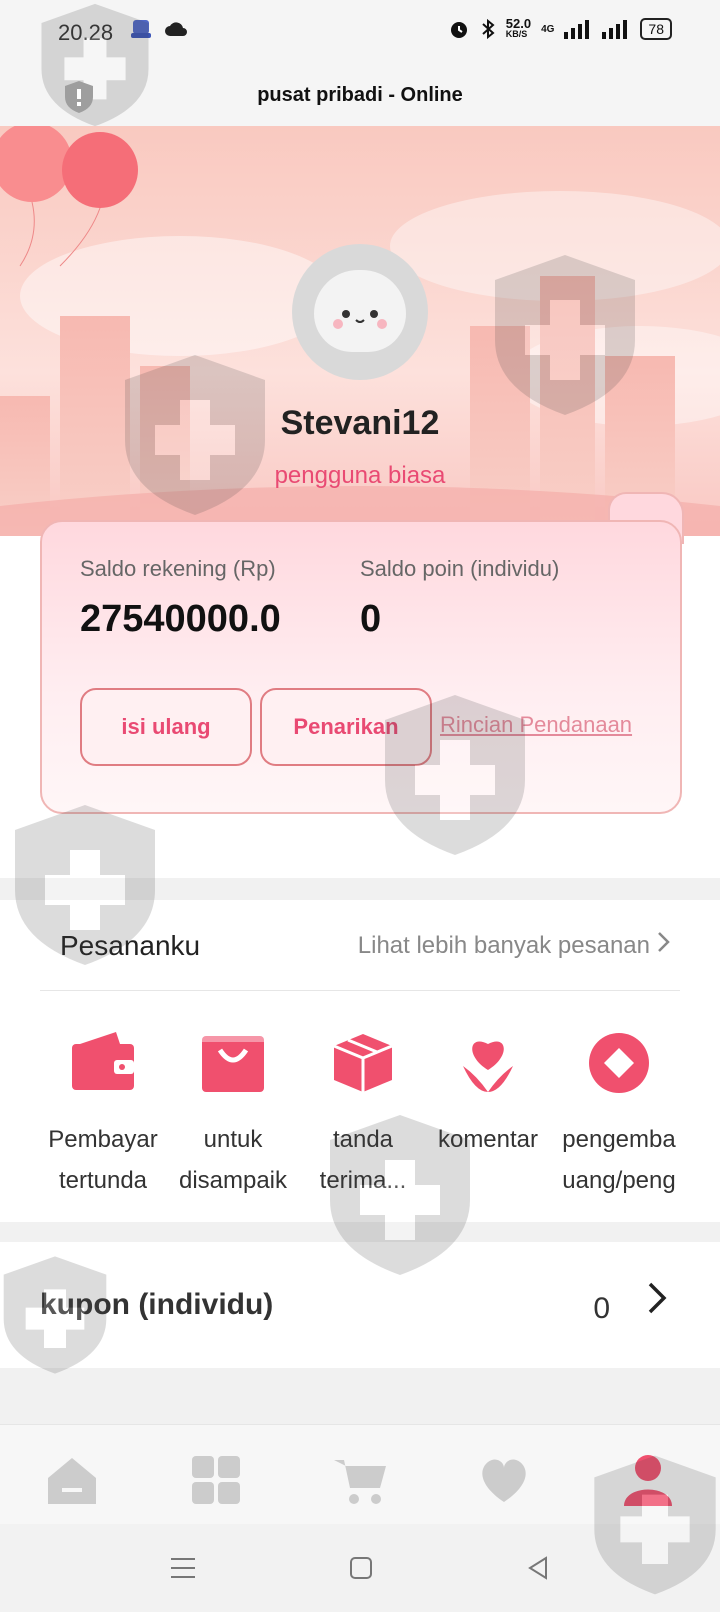 The width and height of the screenshot is (720, 1612). I want to click on withdraw-button: Penarikan, so click(346, 727).